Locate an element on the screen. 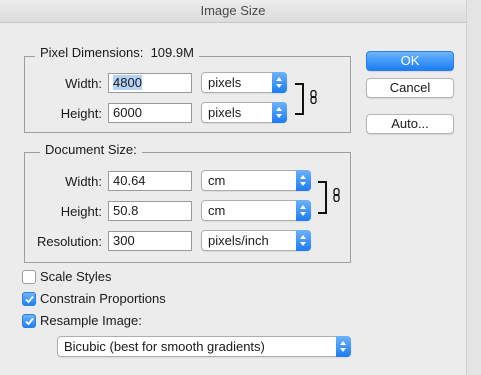 The image size is (481, 375). doc-width-value: 40.64 is located at coordinates (129, 180).